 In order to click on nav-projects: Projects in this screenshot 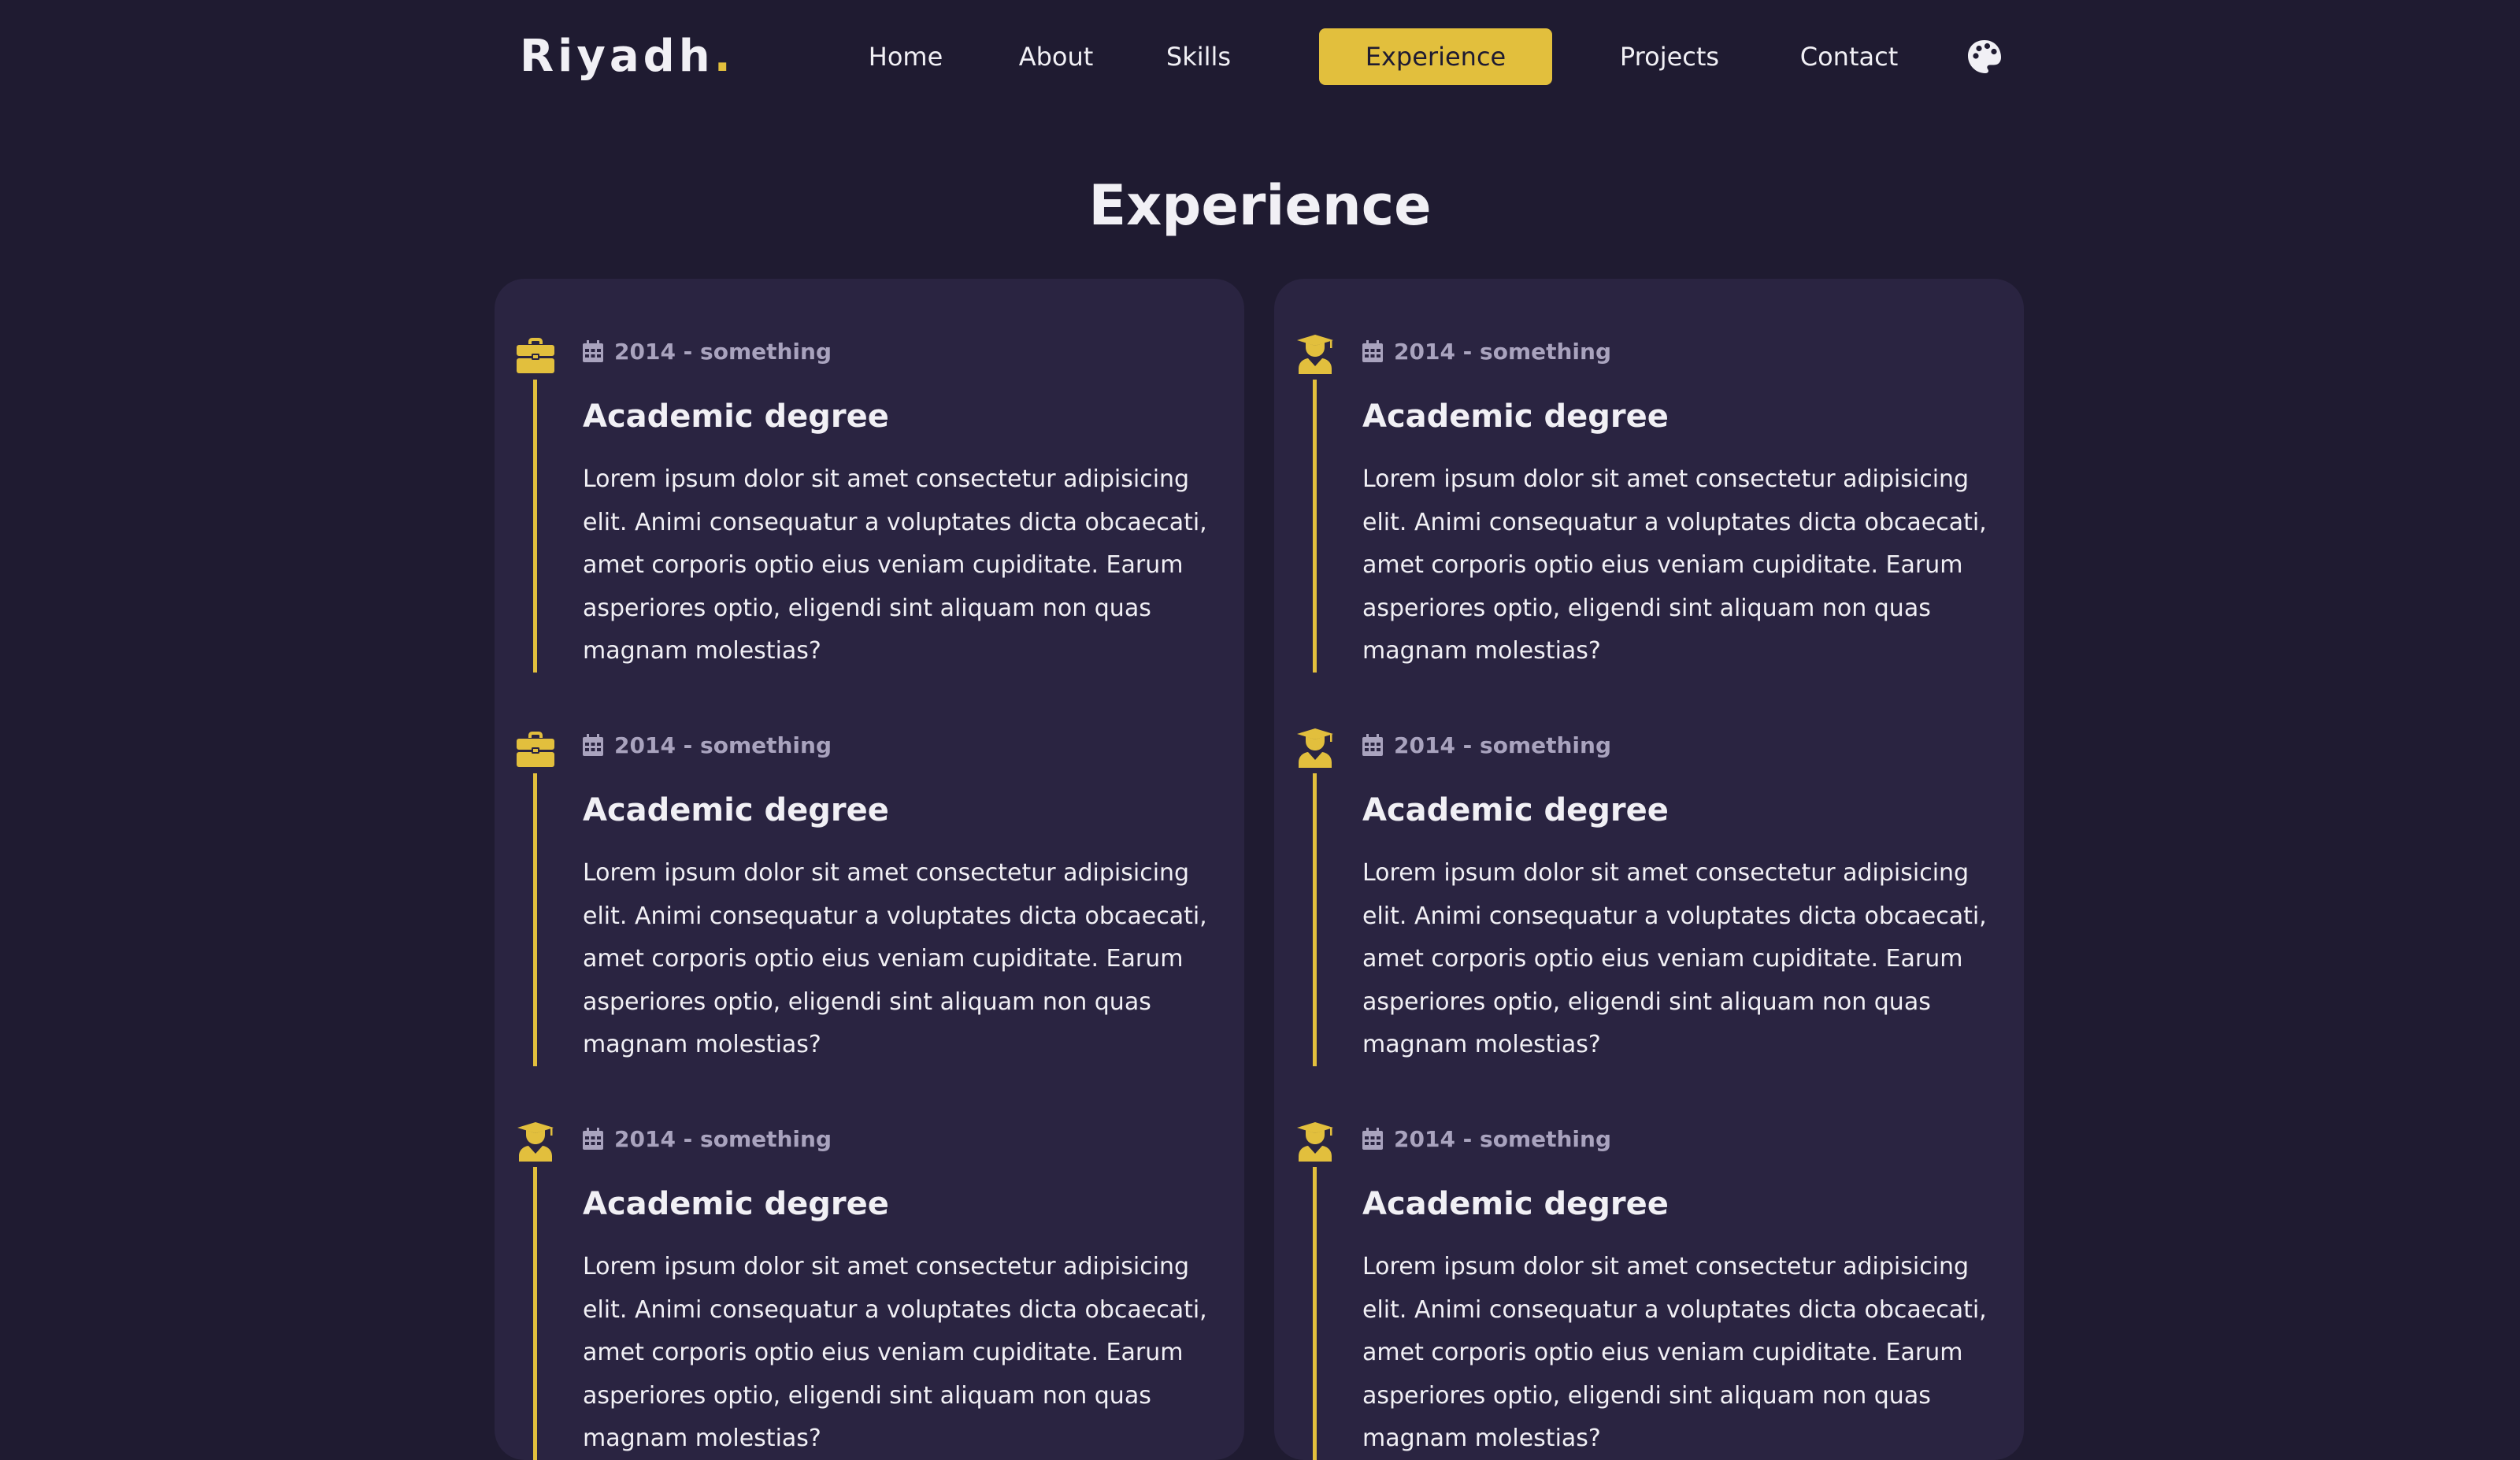, I will do `click(1669, 56)`.